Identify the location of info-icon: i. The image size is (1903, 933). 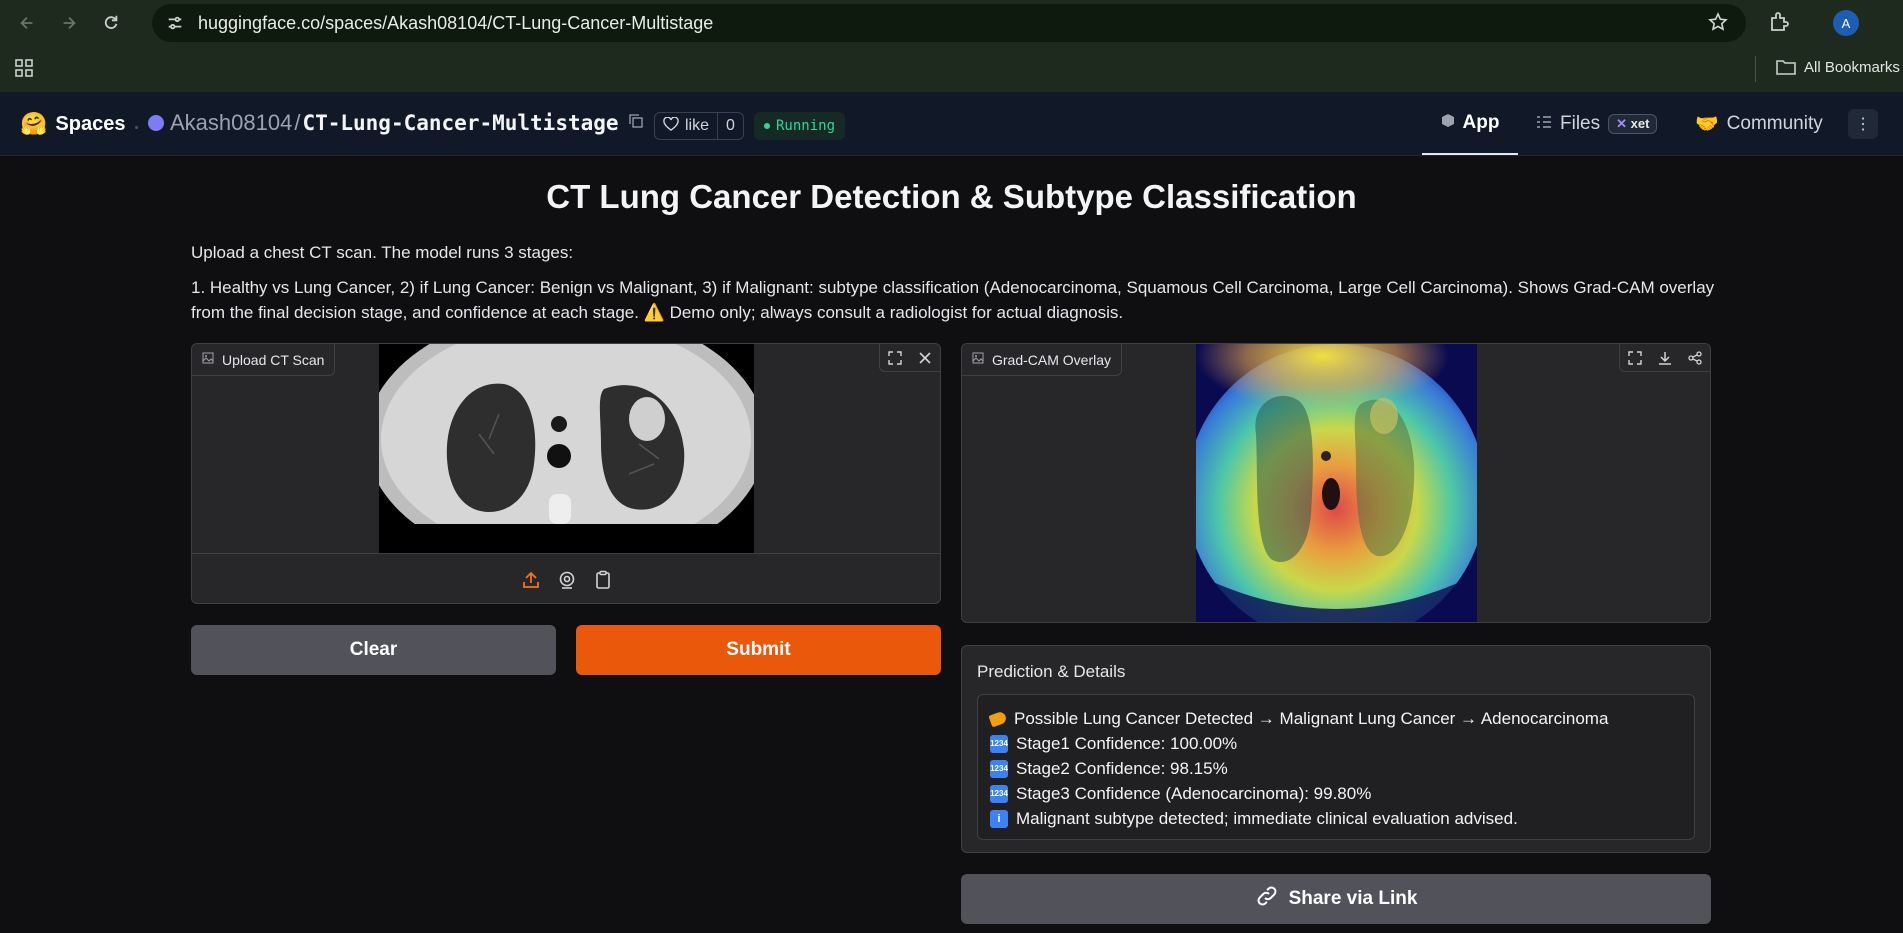
(999, 818).